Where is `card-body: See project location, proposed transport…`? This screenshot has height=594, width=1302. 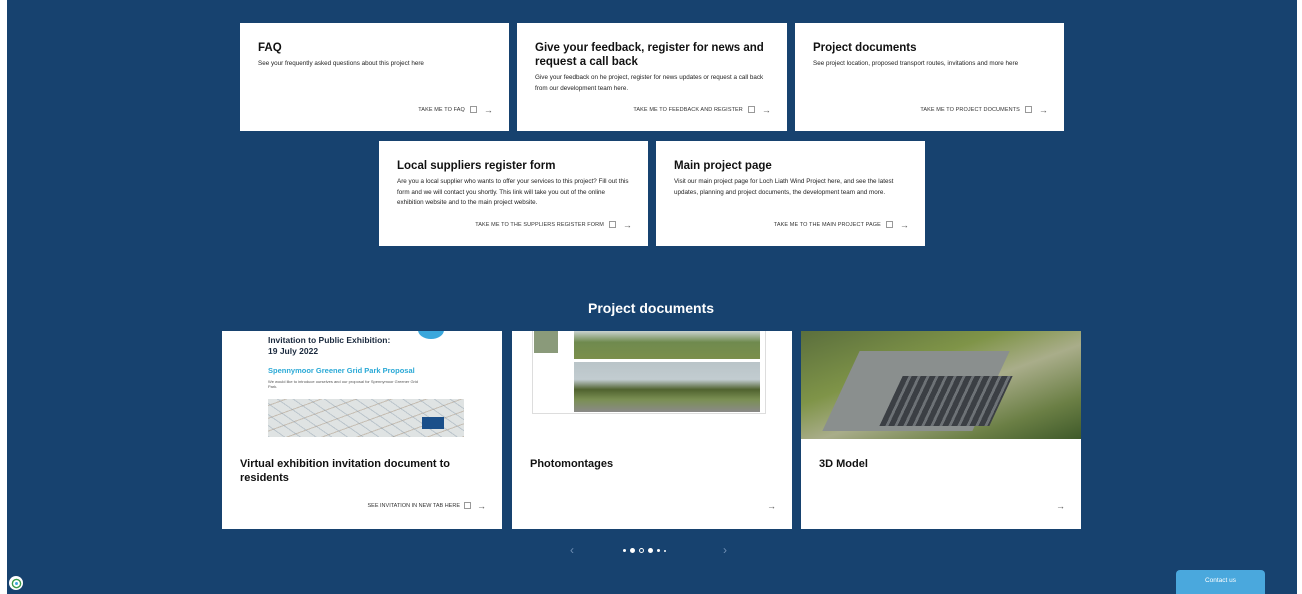
card-body: See project location, proposed transport… is located at coordinates (916, 63).